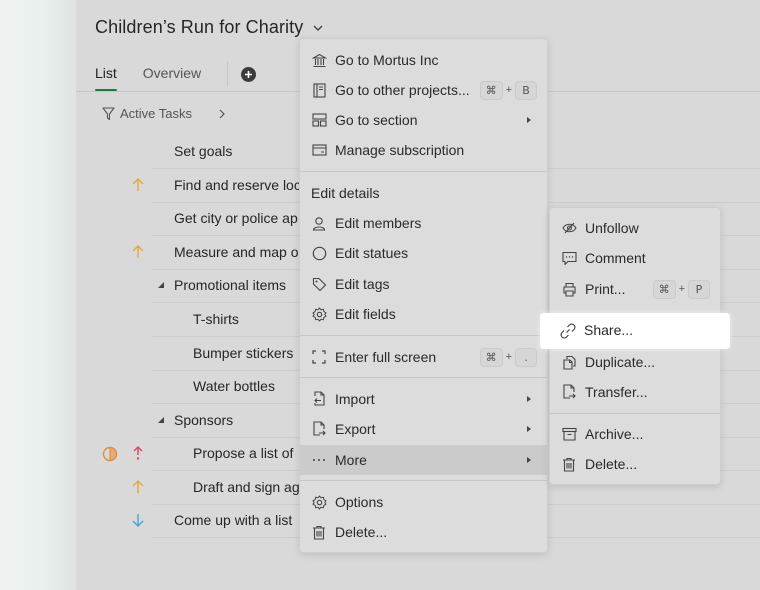 The width and height of the screenshot is (760, 590). Describe the element at coordinates (319, 253) in the screenshot. I see `circle-icon` at that location.